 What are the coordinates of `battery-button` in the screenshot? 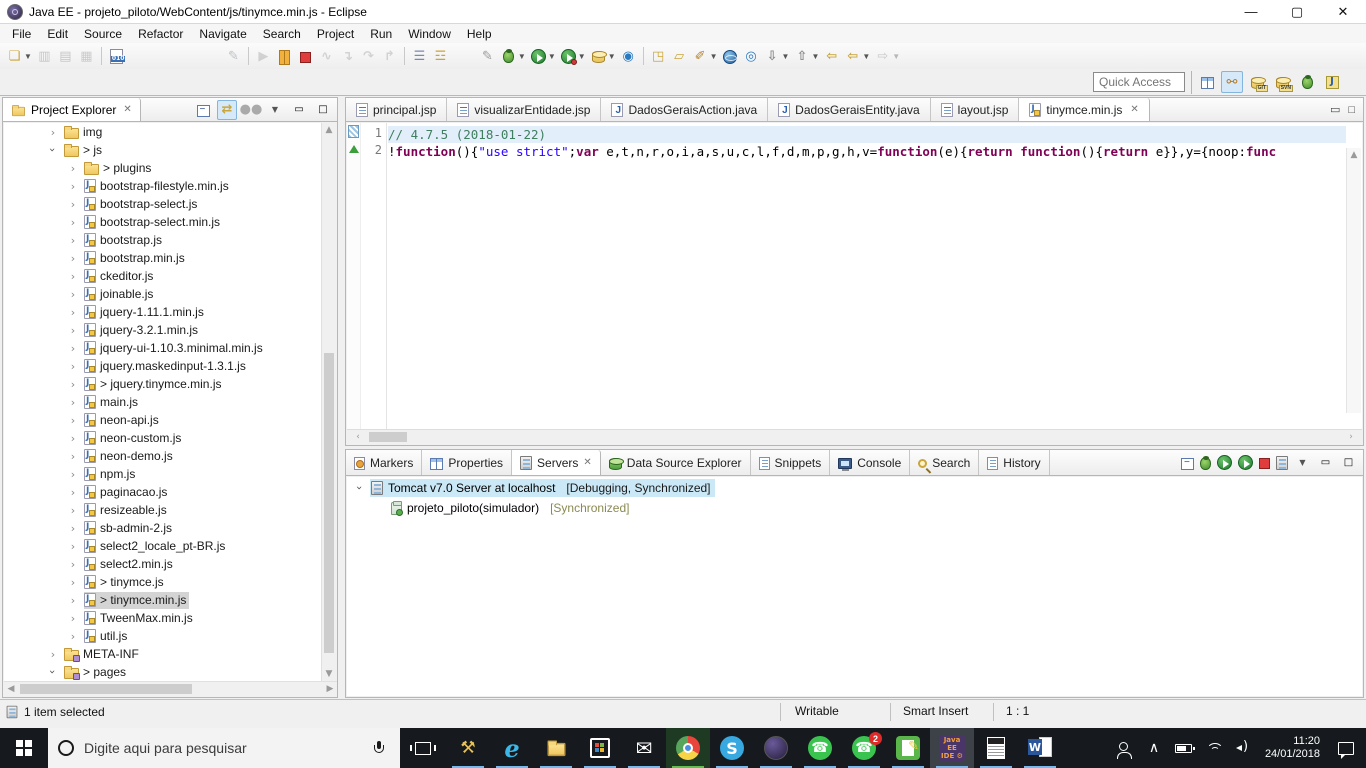 It's located at (1184, 748).